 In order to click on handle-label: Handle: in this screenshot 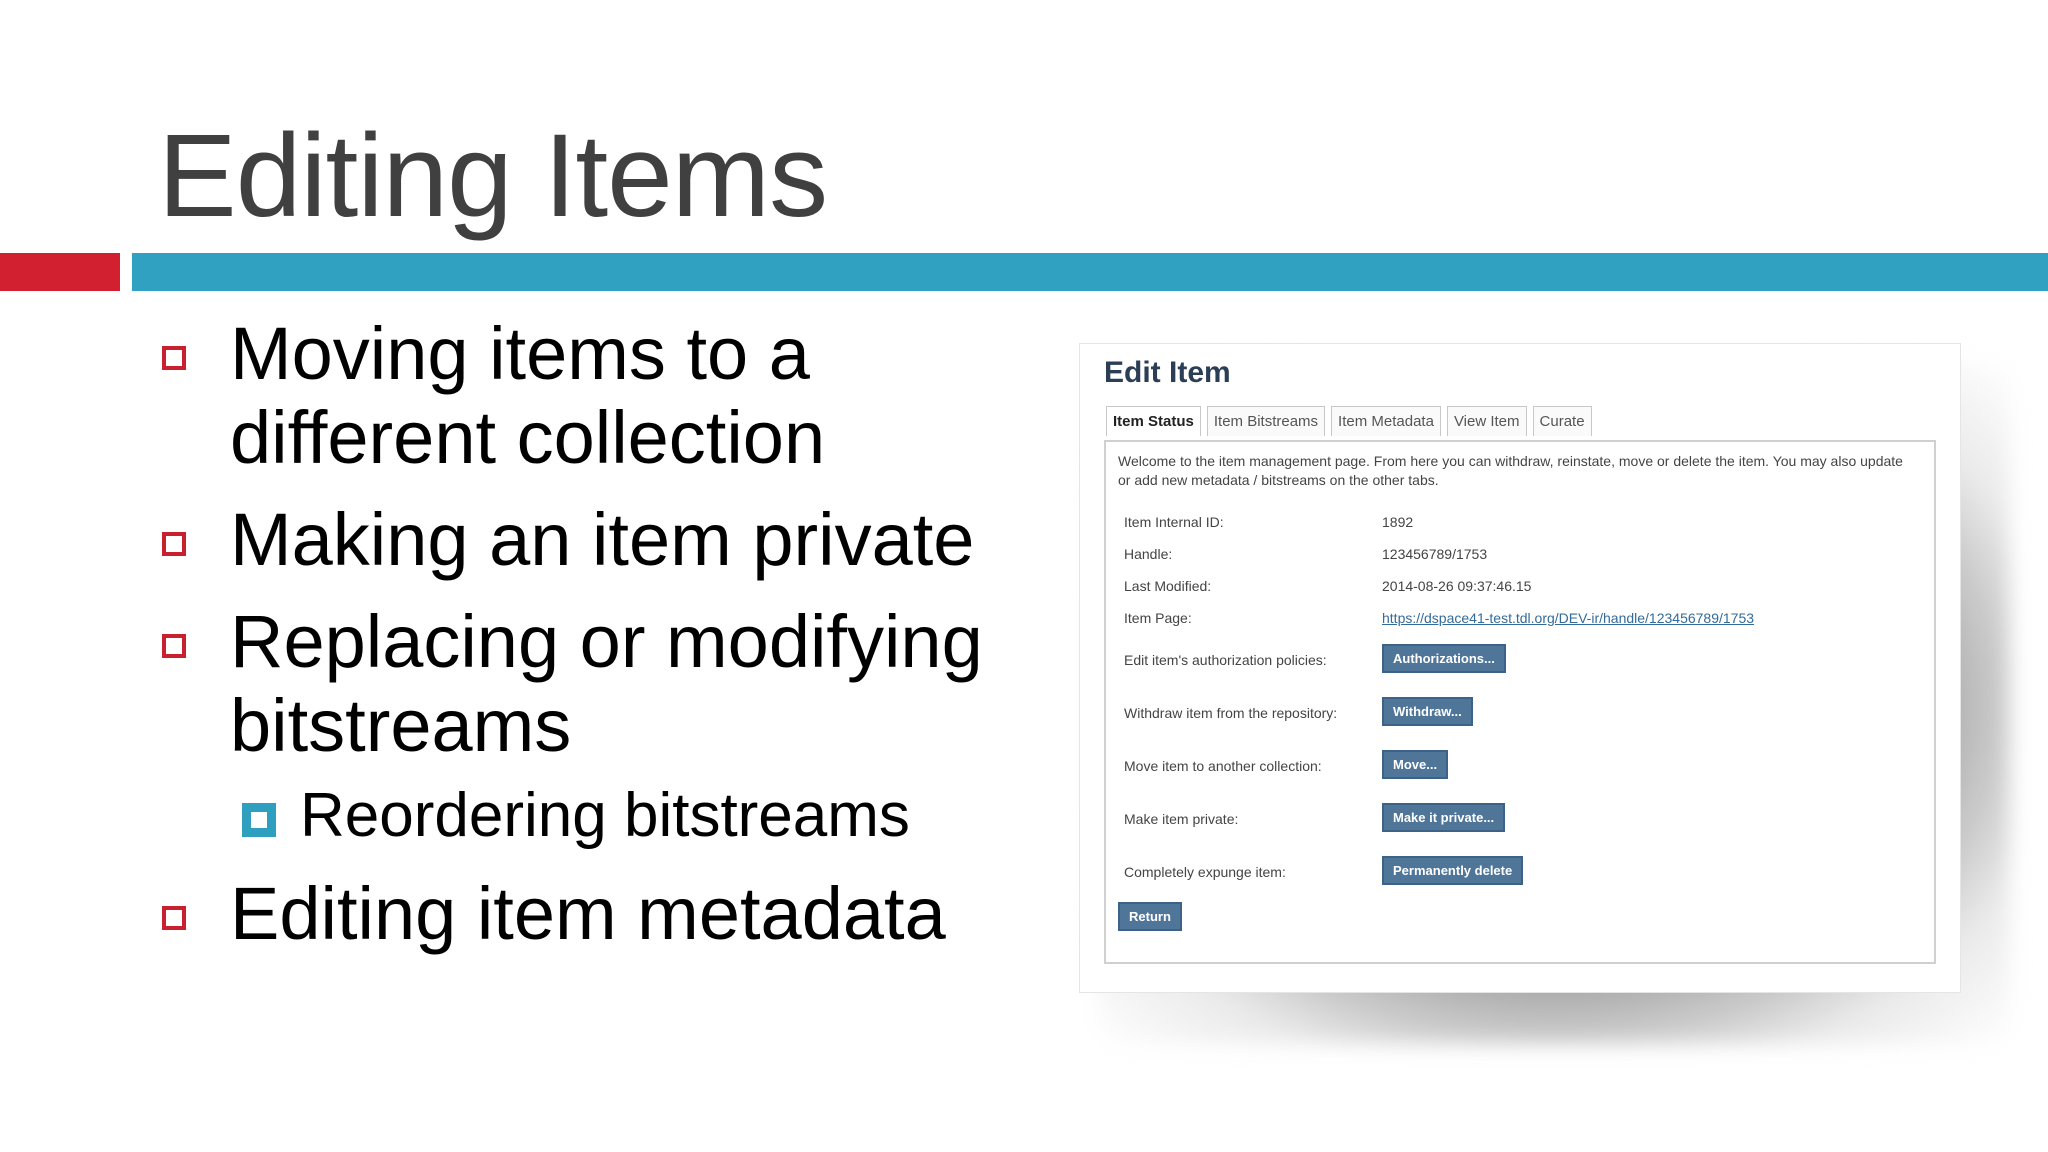, I will do `click(1148, 554)`.